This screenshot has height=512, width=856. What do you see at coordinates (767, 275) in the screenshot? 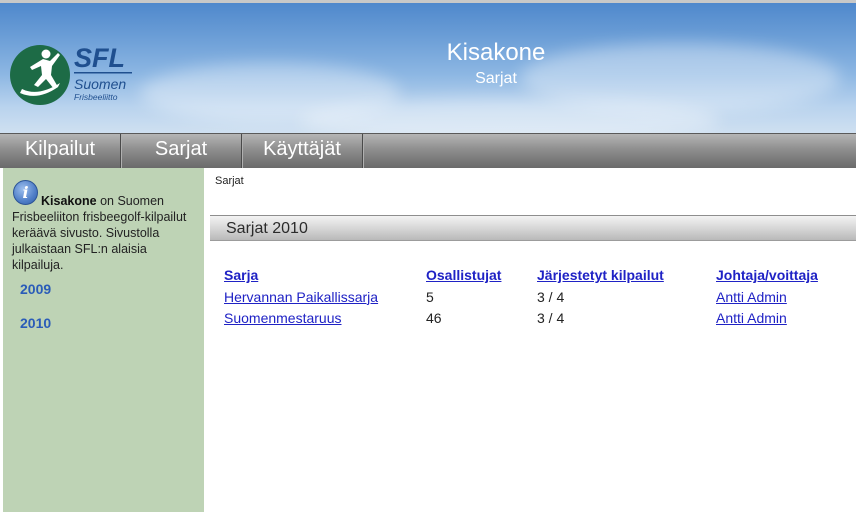
I see `sort-link-johtaja: Johtaja/voittaja` at bounding box center [767, 275].